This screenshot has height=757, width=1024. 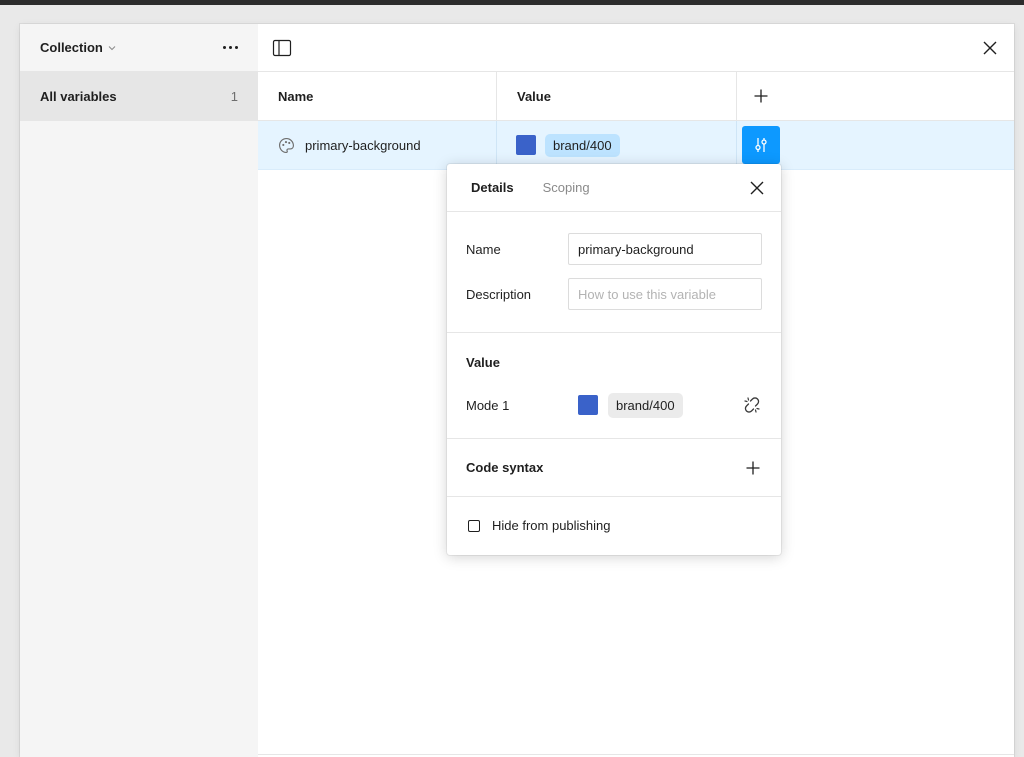 What do you see at coordinates (483, 362) in the screenshot?
I see `value-section-title: Value` at bounding box center [483, 362].